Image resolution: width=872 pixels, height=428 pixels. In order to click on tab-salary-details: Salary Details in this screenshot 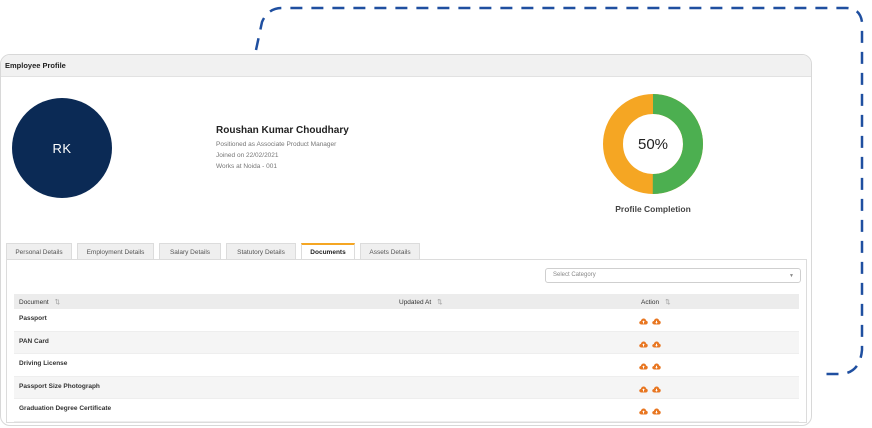, I will do `click(190, 251)`.